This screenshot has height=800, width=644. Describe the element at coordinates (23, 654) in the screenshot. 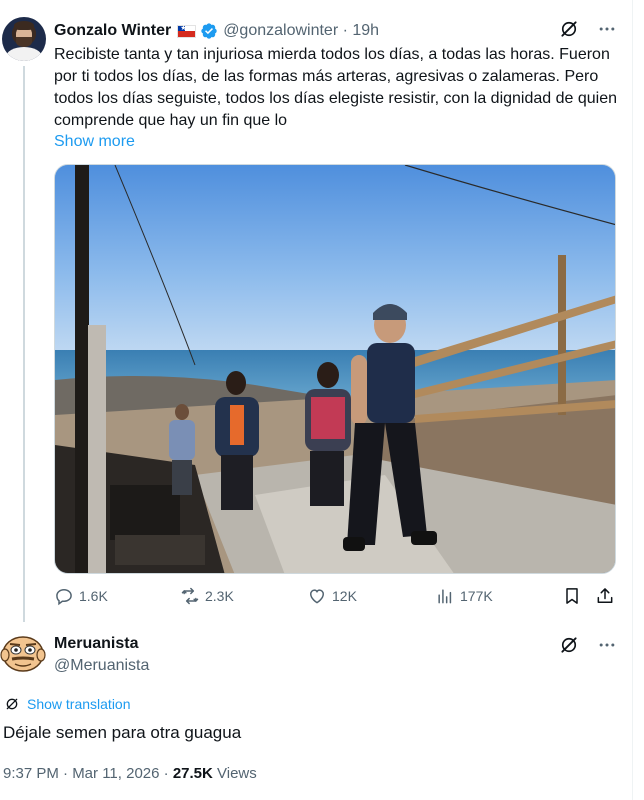

I see `meruanista-avatar` at that location.